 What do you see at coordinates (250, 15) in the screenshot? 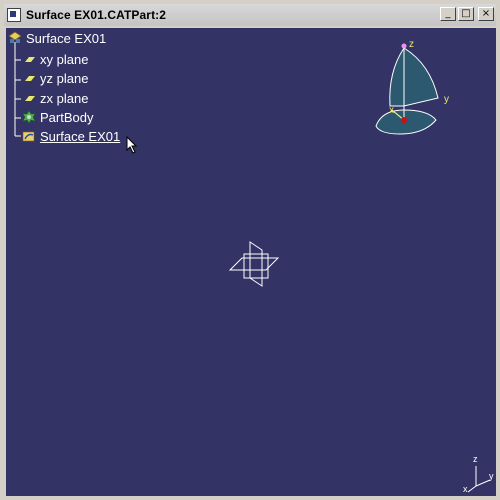
I see `title-bar: Surface EX01.CATPart:2 _ □ ×` at bounding box center [250, 15].